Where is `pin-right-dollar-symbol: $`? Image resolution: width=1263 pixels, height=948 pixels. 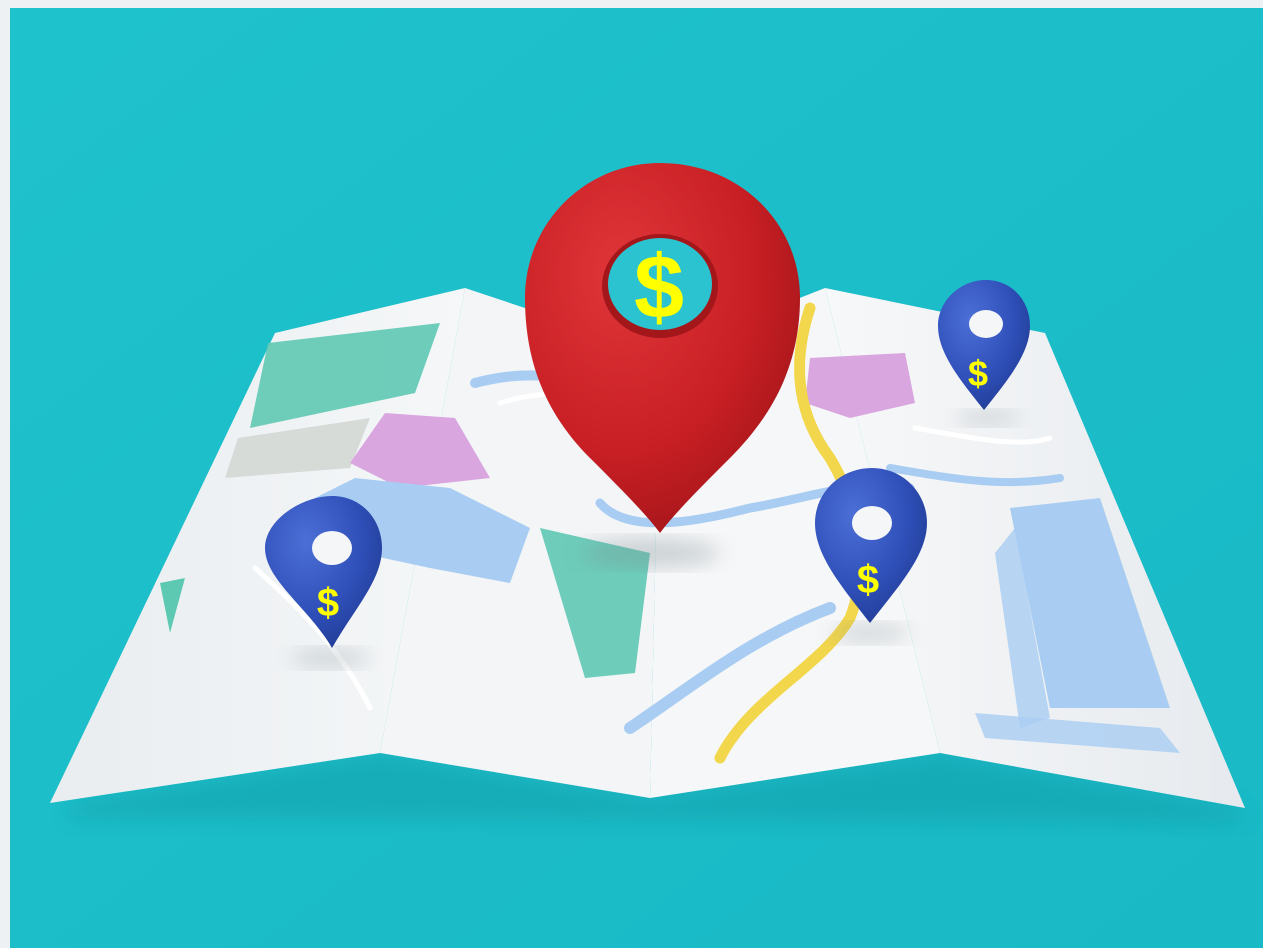
pin-right-dollar-symbol: $ is located at coordinates (978, 373).